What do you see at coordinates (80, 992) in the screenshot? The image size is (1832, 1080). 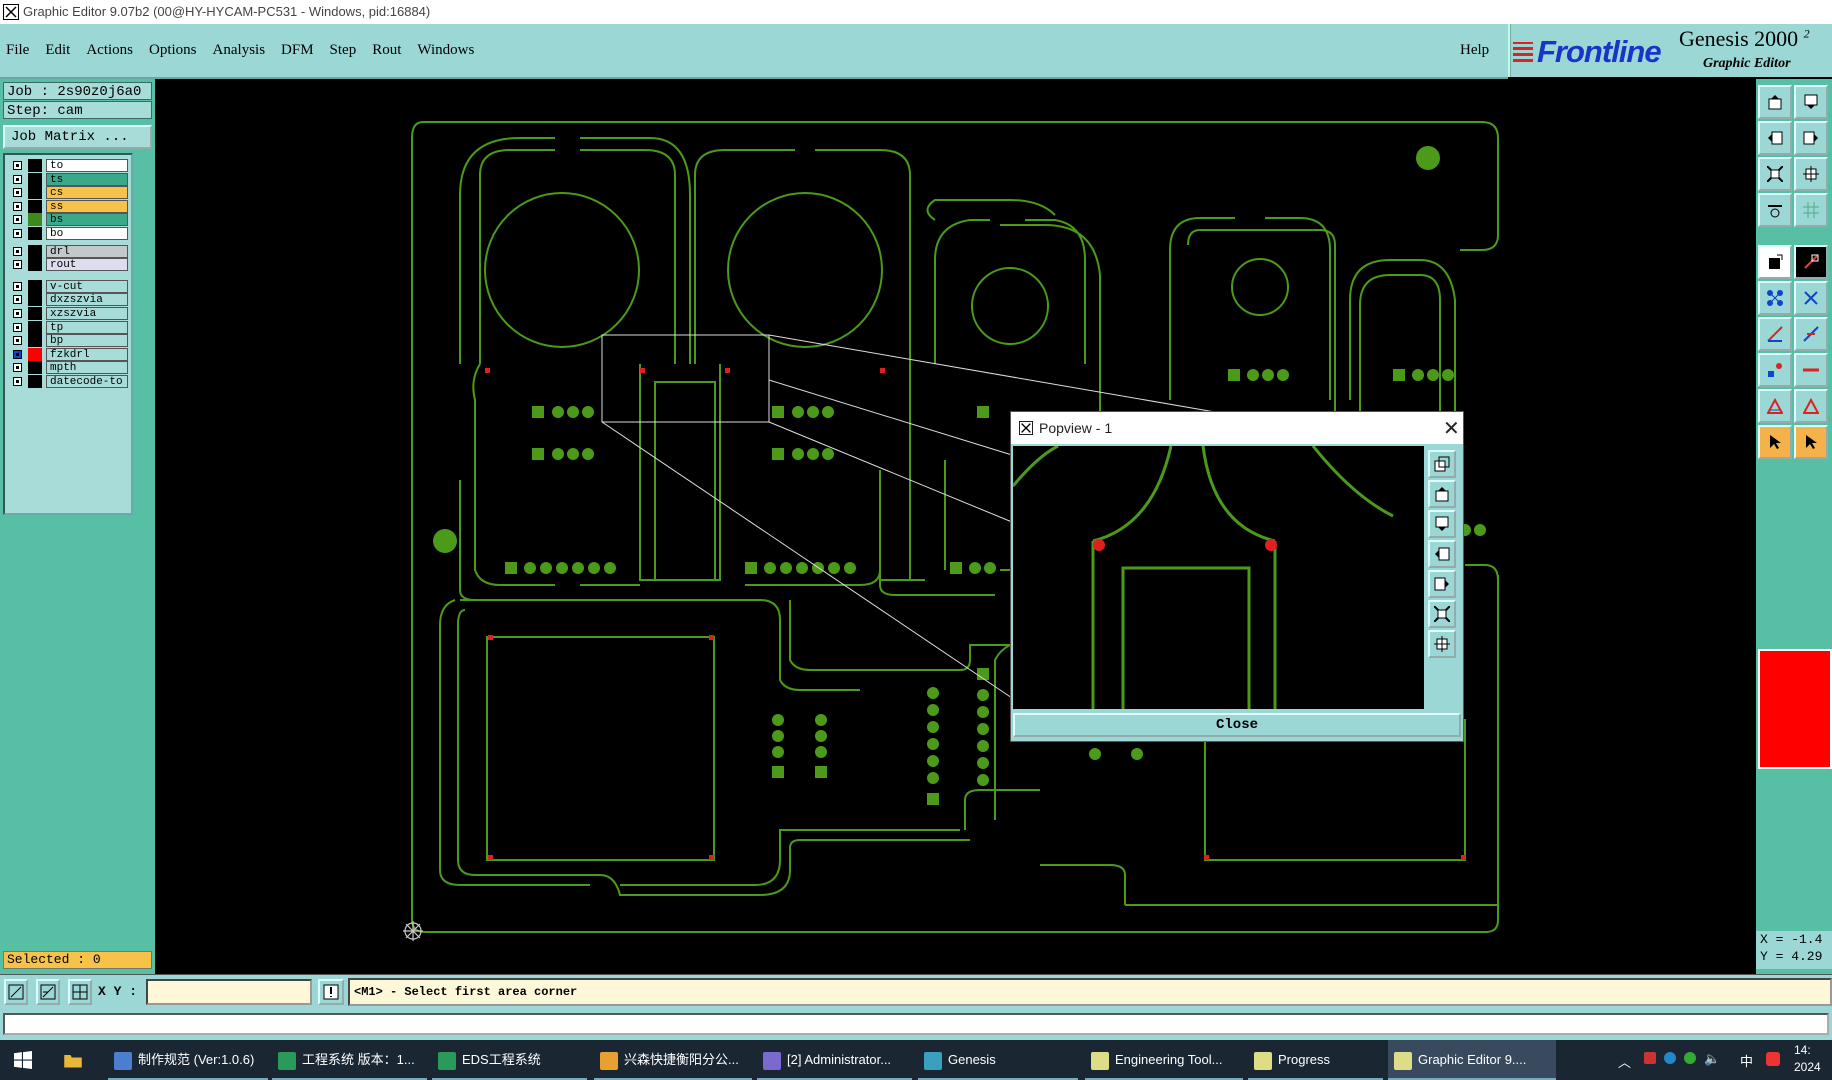 I see `grid-toggle-button` at bounding box center [80, 992].